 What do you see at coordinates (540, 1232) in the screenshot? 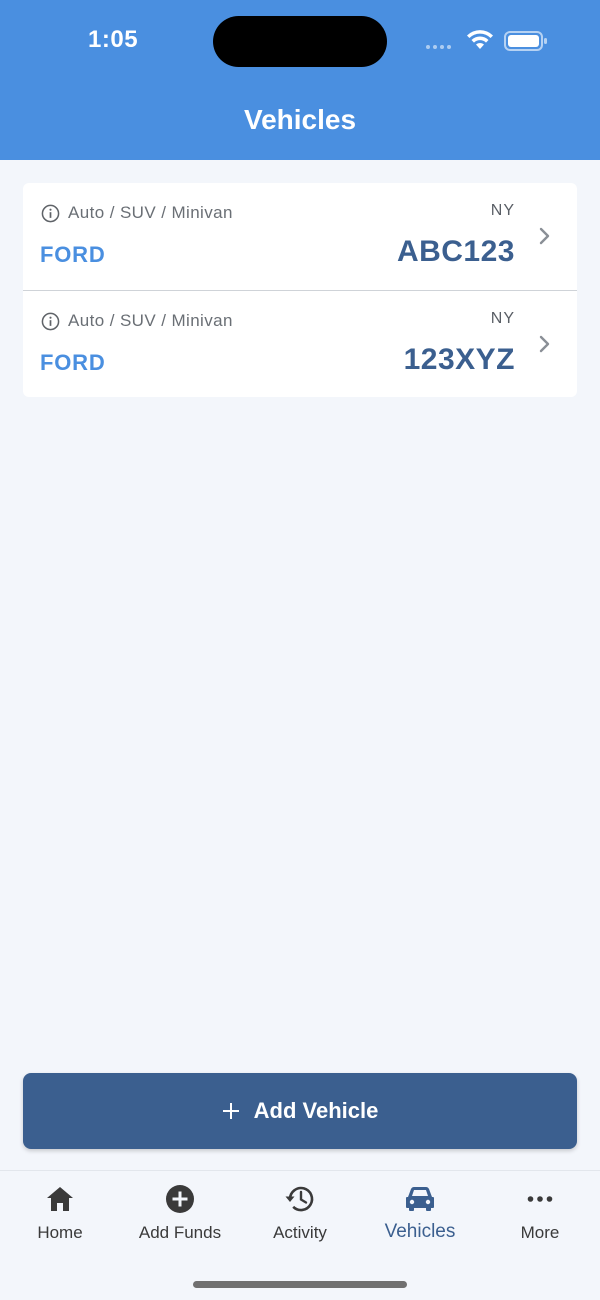
I see `tab-label: More` at bounding box center [540, 1232].